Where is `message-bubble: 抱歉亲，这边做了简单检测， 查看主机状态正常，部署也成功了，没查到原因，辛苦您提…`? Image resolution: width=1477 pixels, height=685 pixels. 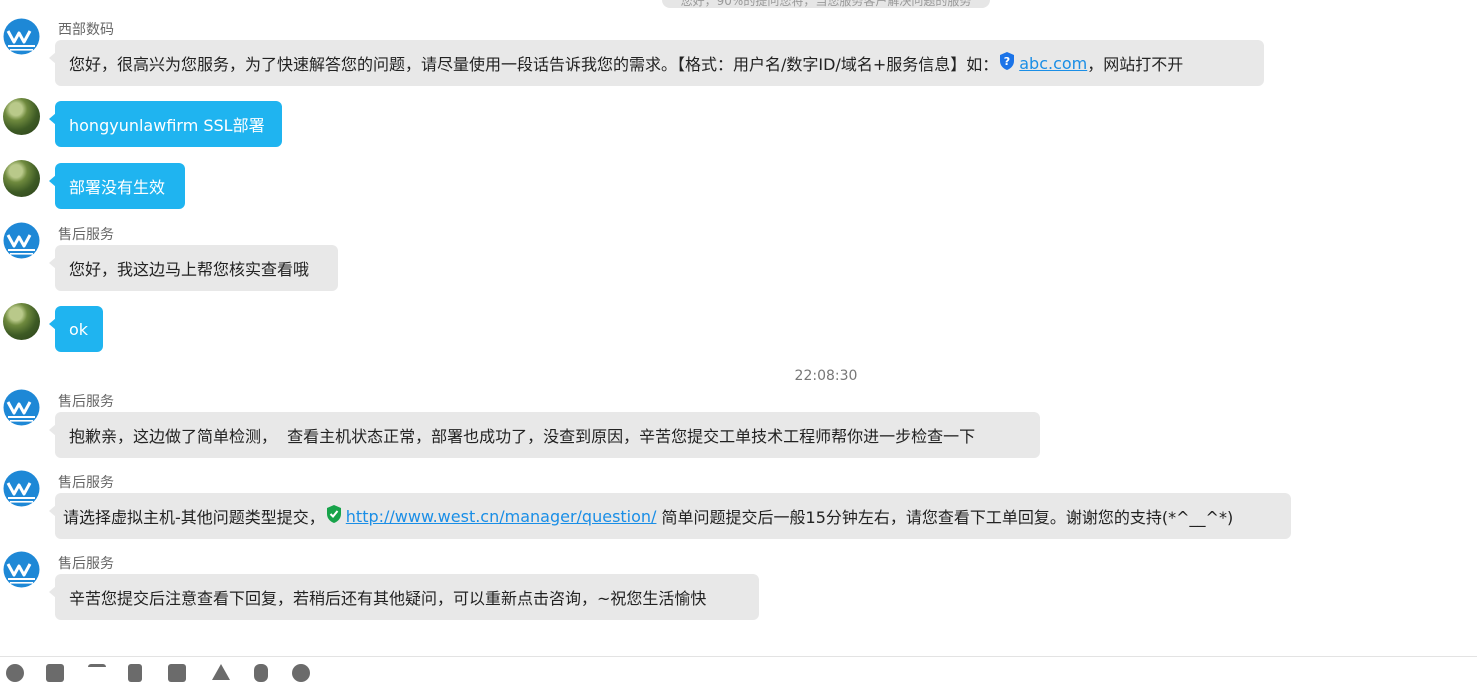
message-bubble: 抱歉亲，这边做了简单检测， 查看主机状态正常，部署也成功了，没查到原因，辛苦您提… is located at coordinates (544, 435).